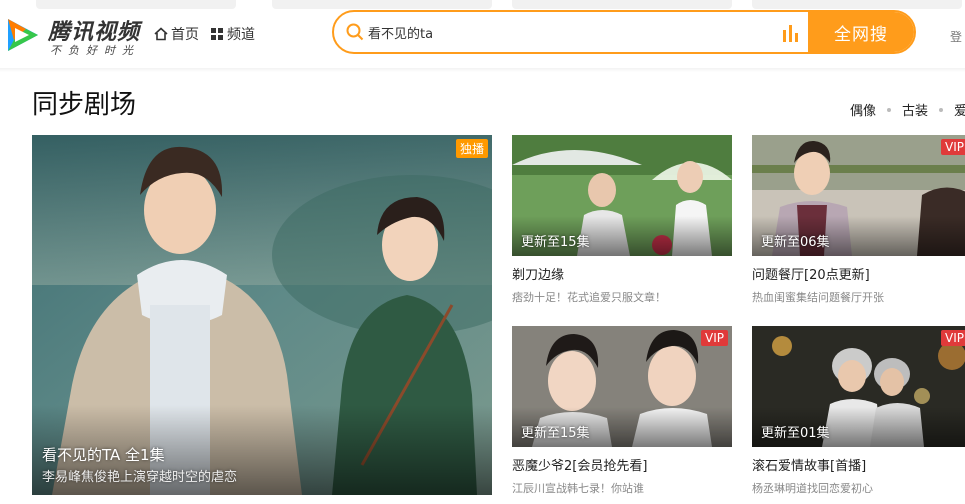  I want to click on featured-subtitle: 李易峰焦俊艳上演穿越时空的虐恋, so click(140, 477).